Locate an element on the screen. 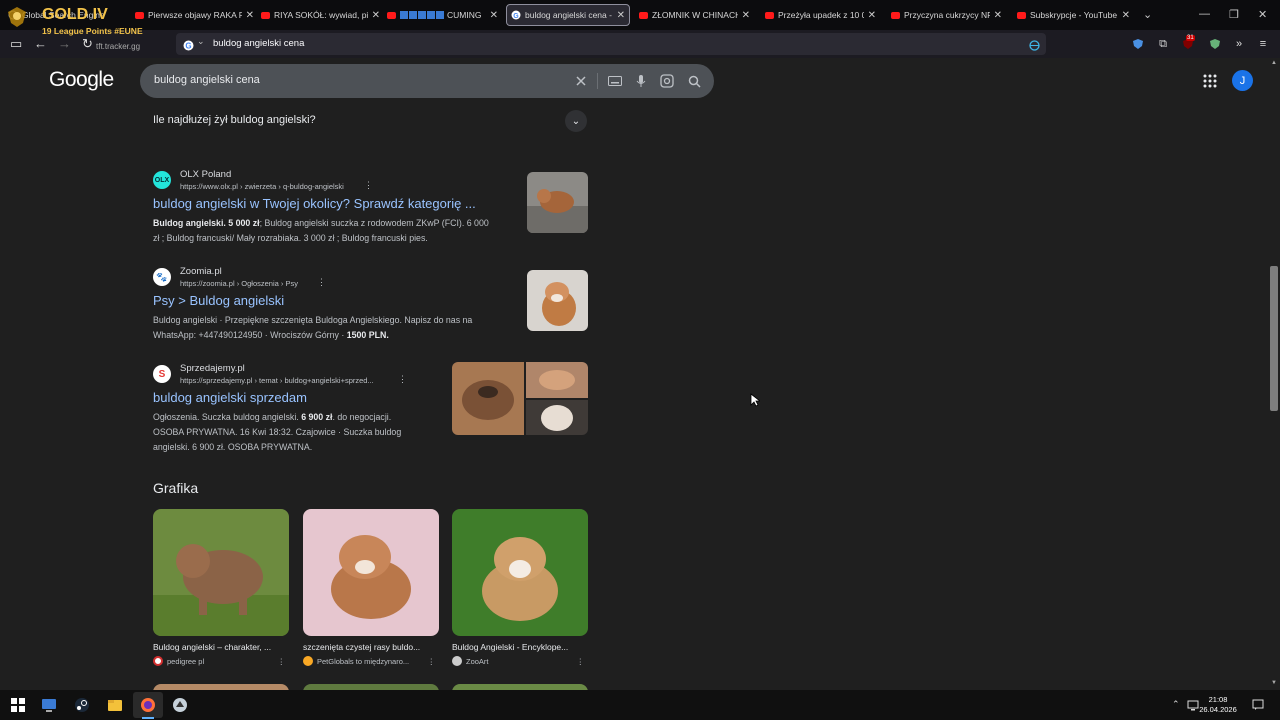 This screenshot has height=720, width=1280. forward-button: → is located at coordinates (64, 43).